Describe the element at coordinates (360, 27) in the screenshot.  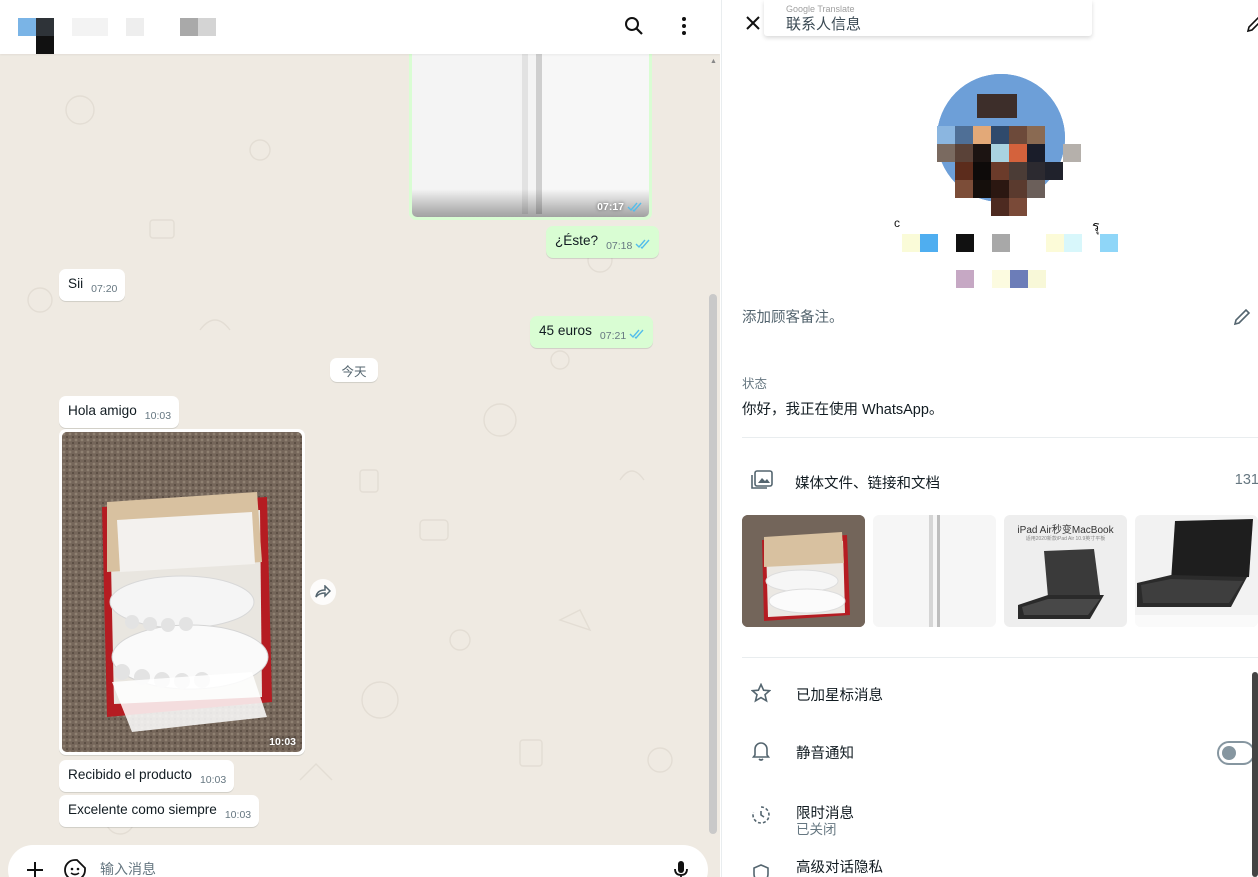
I see `chat-header` at that location.